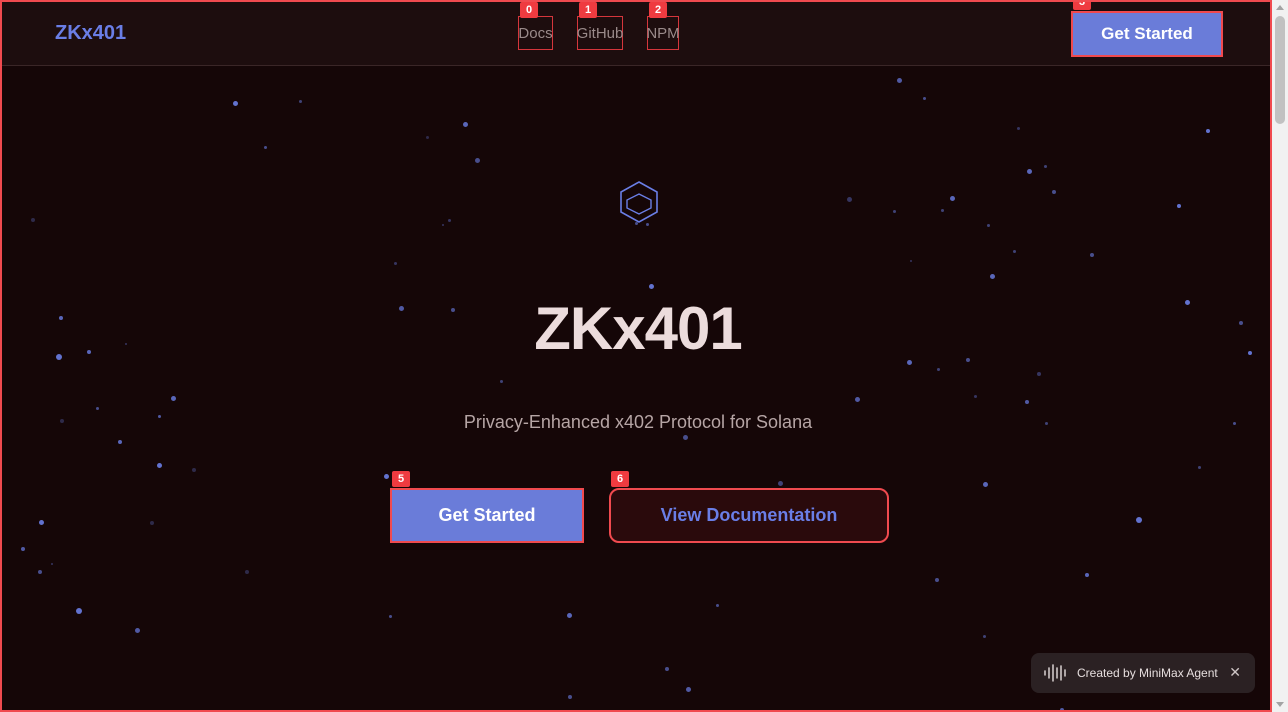  What do you see at coordinates (638, 328) in the screenshot?
I see `hero-title: ZKx401` at bounding box center [638, 328].